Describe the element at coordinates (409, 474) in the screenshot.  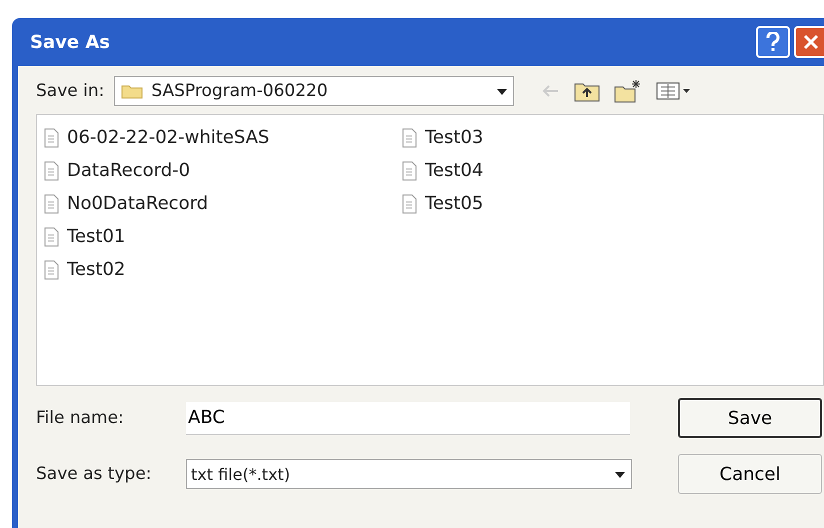
I see `save-as-type-dropdown: txt file(*.txt)` at that location.